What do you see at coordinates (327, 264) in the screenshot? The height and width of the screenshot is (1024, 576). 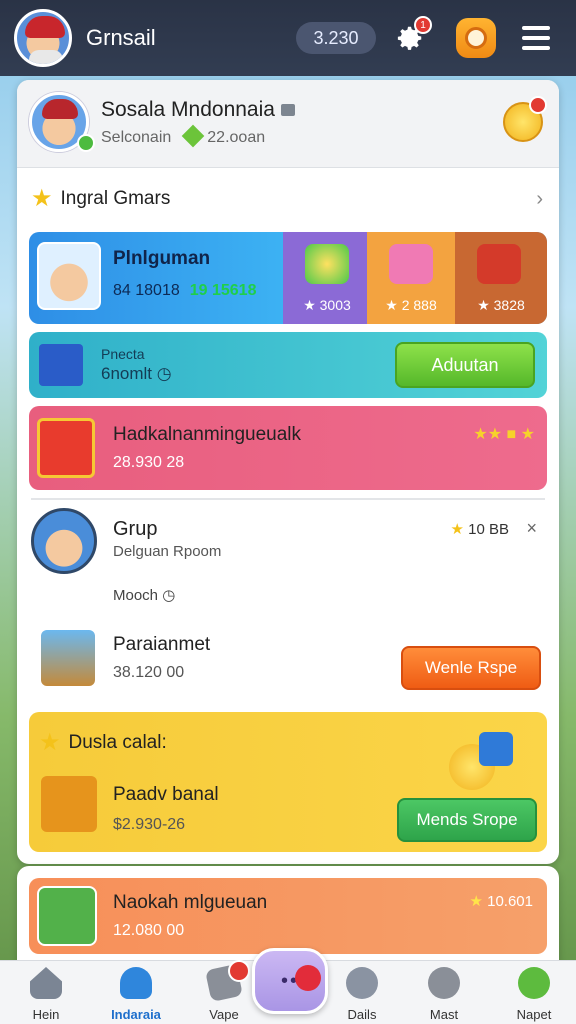 I see `coin-bag-icon` at bounding box center [327, 264].